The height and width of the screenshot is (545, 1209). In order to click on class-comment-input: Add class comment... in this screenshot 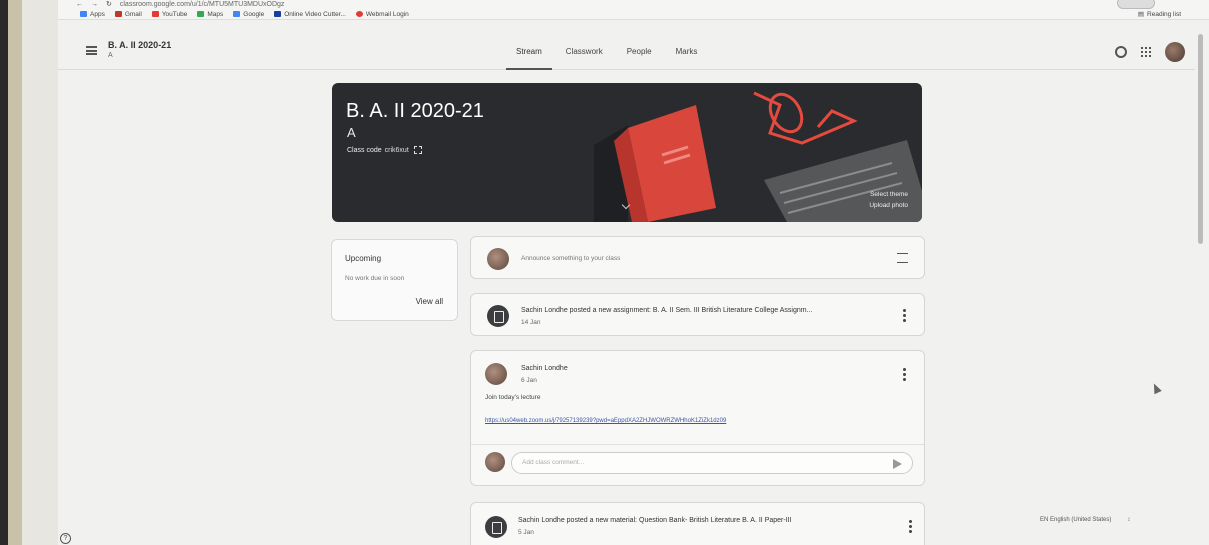, I will do `click(712, 463)`.